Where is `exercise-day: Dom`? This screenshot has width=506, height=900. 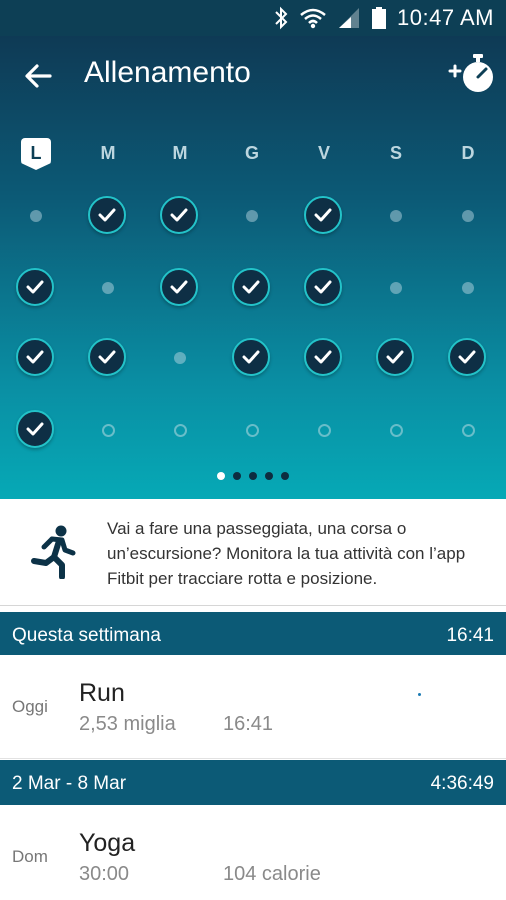
exercise-day: Dom is located at coordinates (30, 856).